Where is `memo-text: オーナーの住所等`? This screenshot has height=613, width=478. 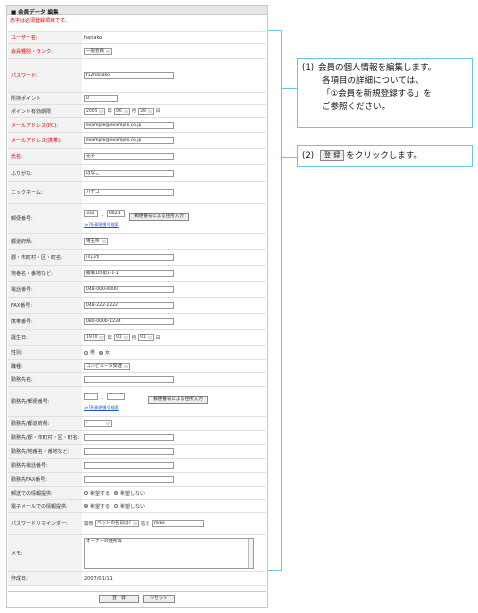
memo-text: オーナーの住所等 is located at coordinates (104, 541).